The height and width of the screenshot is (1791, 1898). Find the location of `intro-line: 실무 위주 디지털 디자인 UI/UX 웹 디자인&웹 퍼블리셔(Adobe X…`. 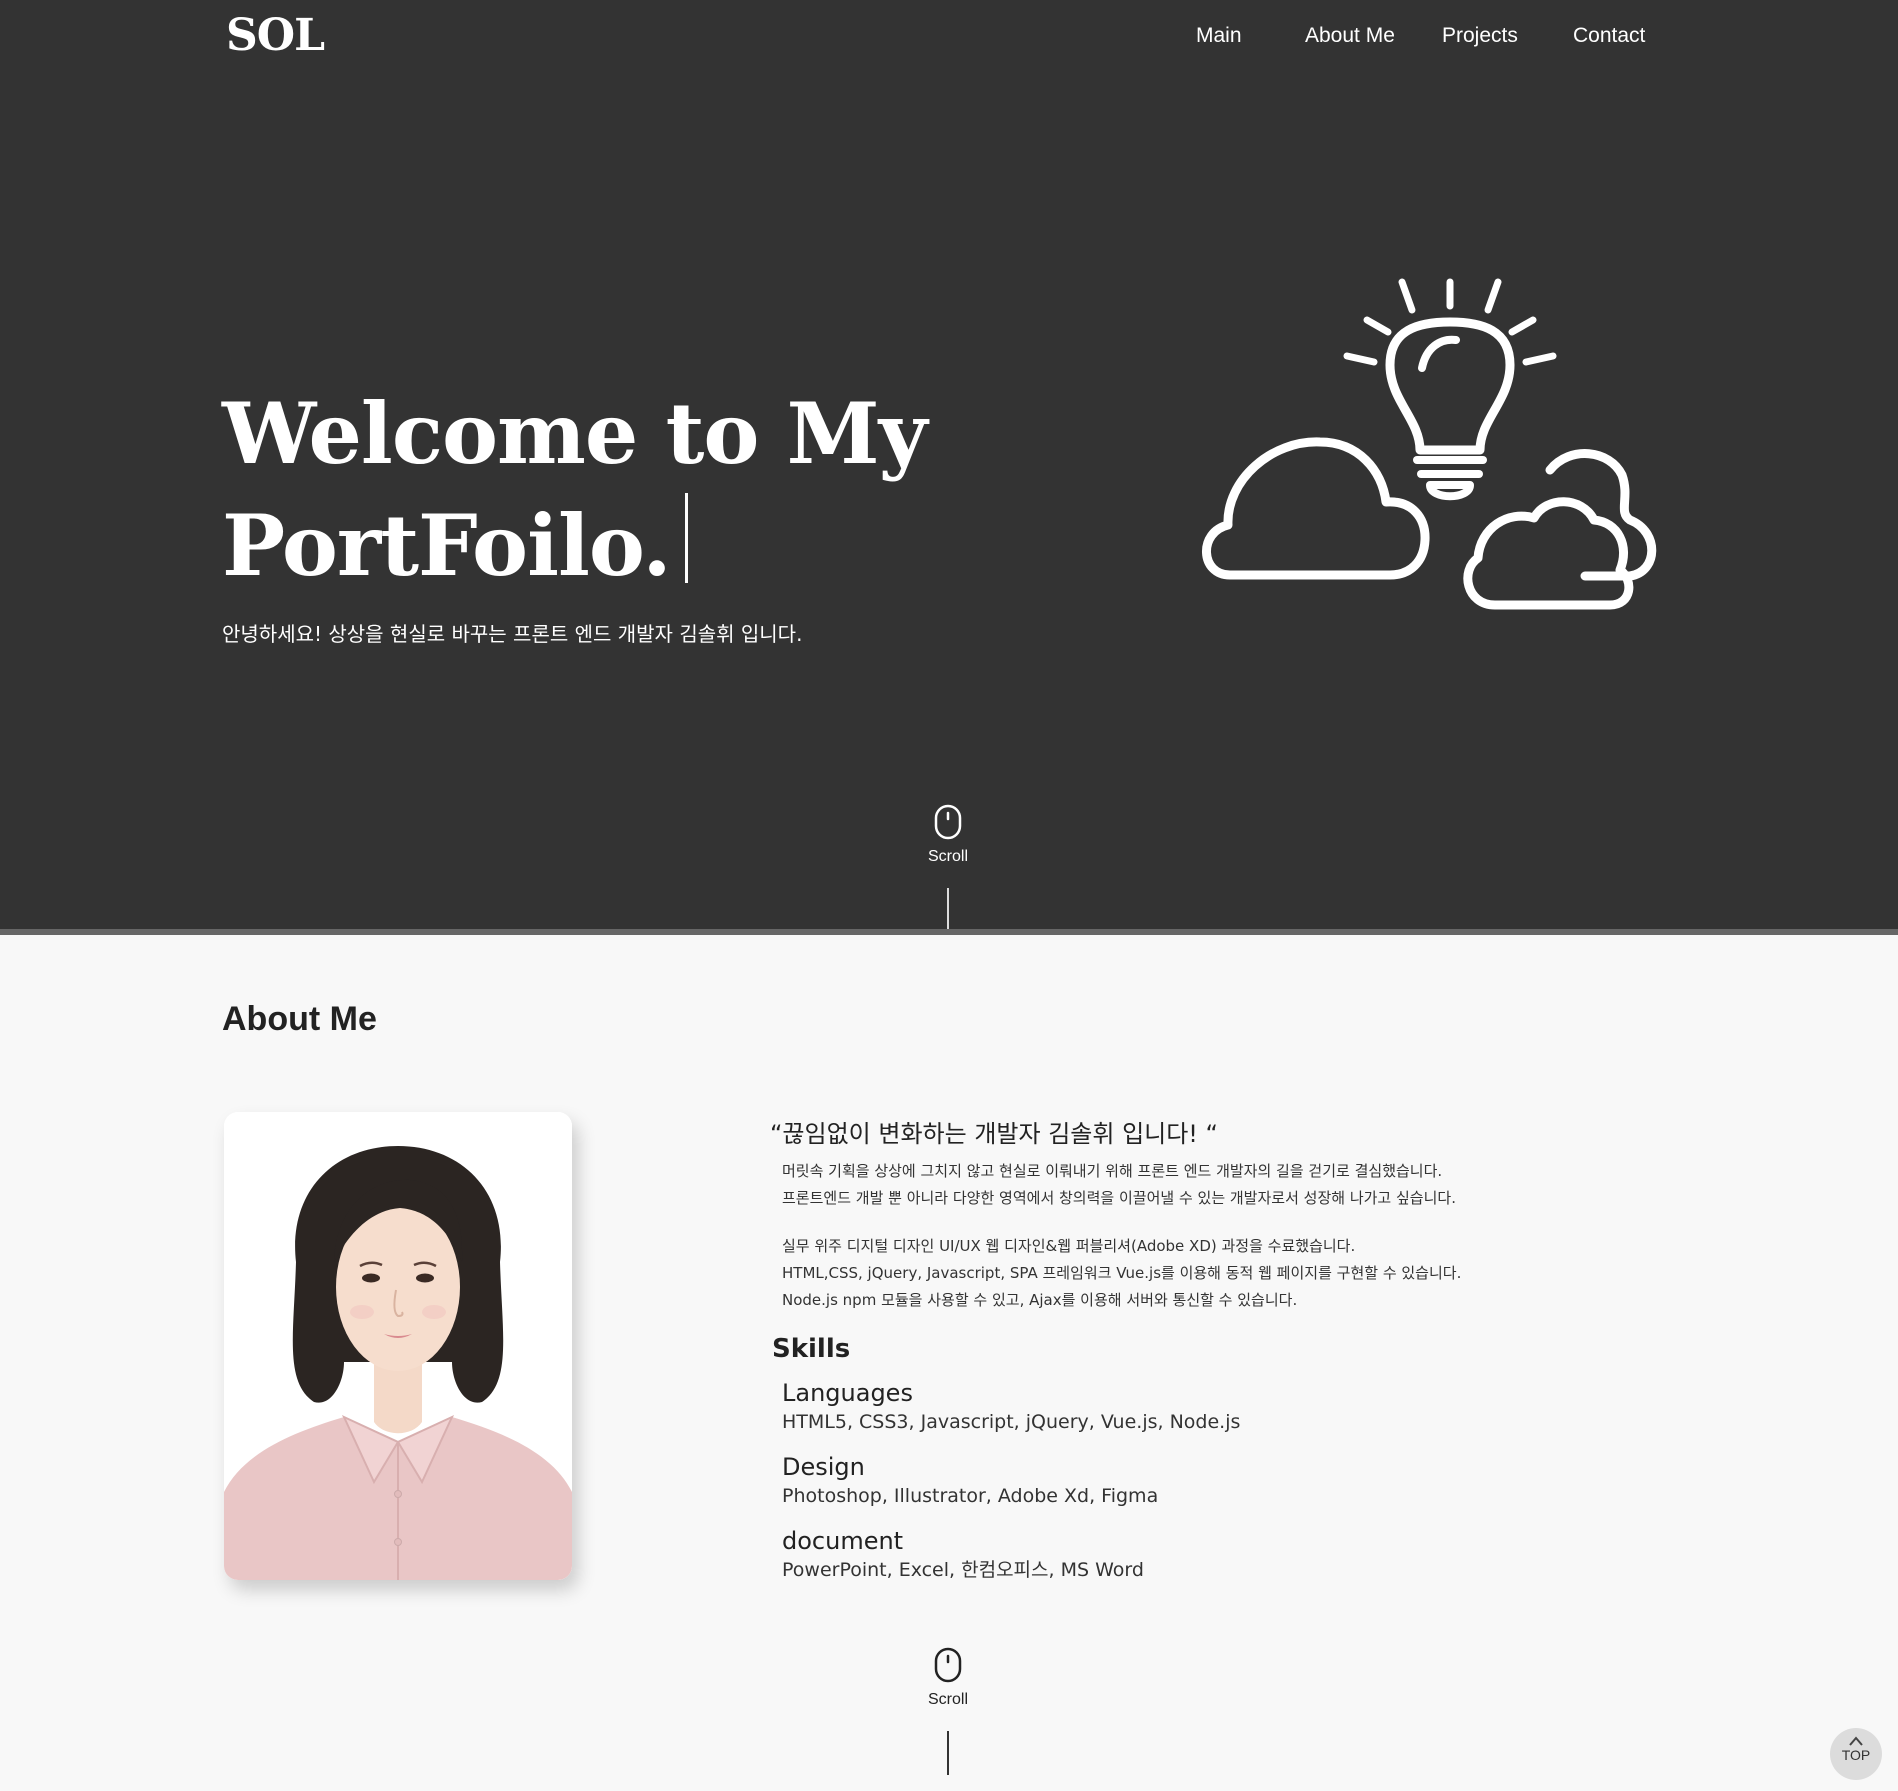

intro-line: 실무 위주 디지털 디자인 UI/UX 웹 디자인&웹 퍼블리셔(Adobe X… is located at coordinates (1069, 1246).